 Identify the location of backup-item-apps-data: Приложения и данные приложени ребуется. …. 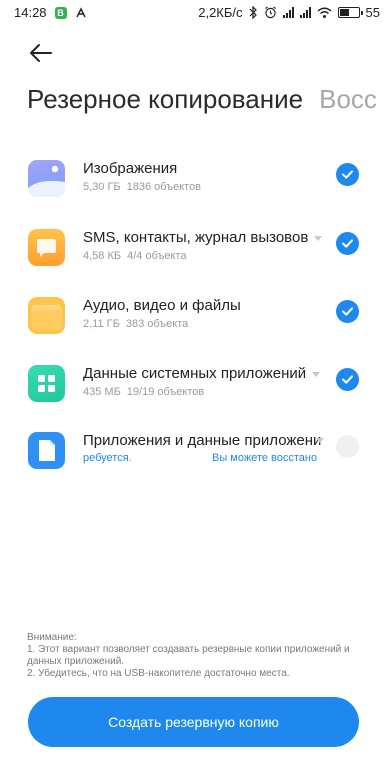
(194, 458).